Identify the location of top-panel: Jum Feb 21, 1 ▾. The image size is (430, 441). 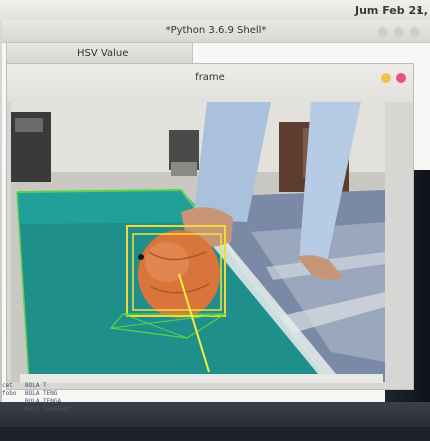
(215, 10).